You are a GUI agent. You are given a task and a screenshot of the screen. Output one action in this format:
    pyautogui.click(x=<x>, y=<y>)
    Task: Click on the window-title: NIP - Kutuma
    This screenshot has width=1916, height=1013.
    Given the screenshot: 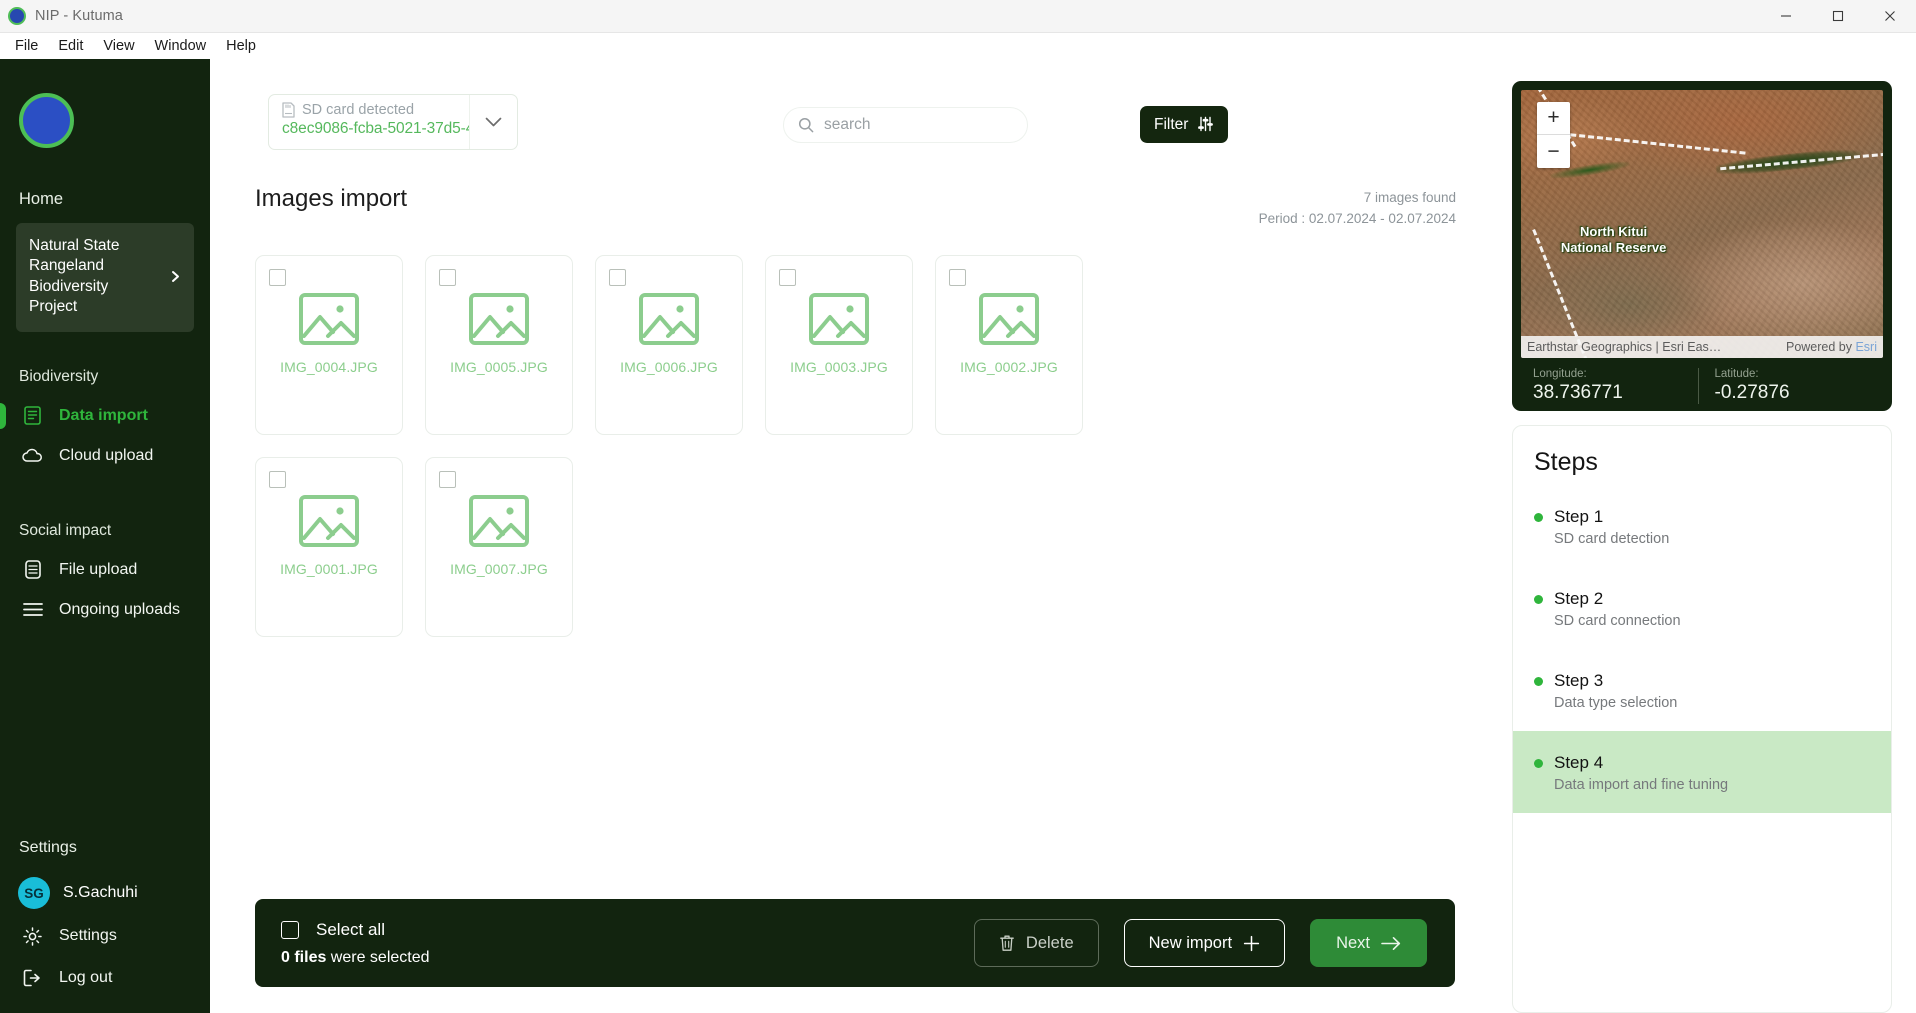 What is the action you would take?
    pyautogui.click(x=79, y=16)
    